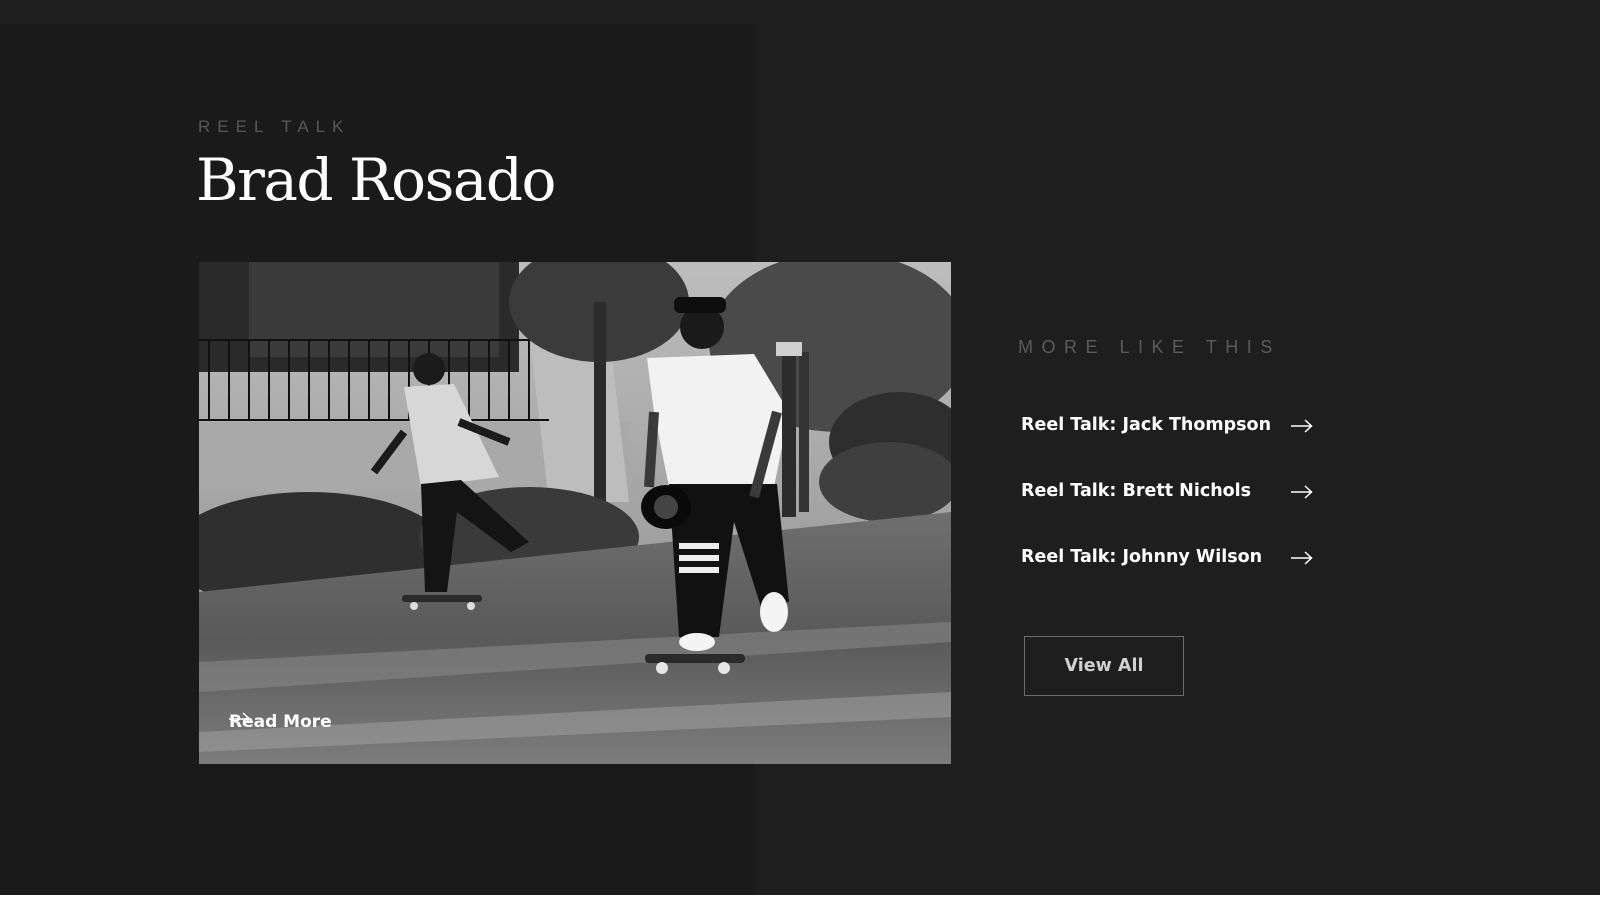 The image size is (1600, 914). I want to click on read-more-link: Read More, so click(302, 722).